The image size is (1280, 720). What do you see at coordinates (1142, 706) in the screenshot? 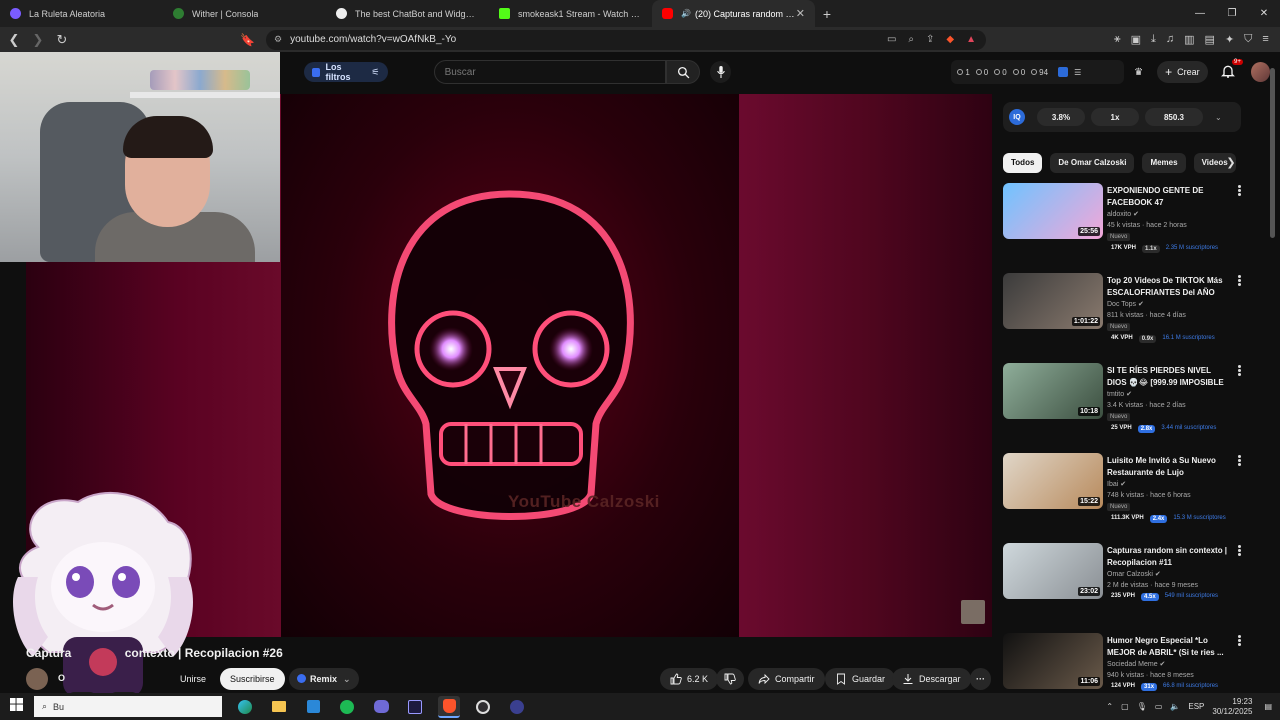
I see `mic-tray-icon: 🎙` at bounding box center [1142, 706].